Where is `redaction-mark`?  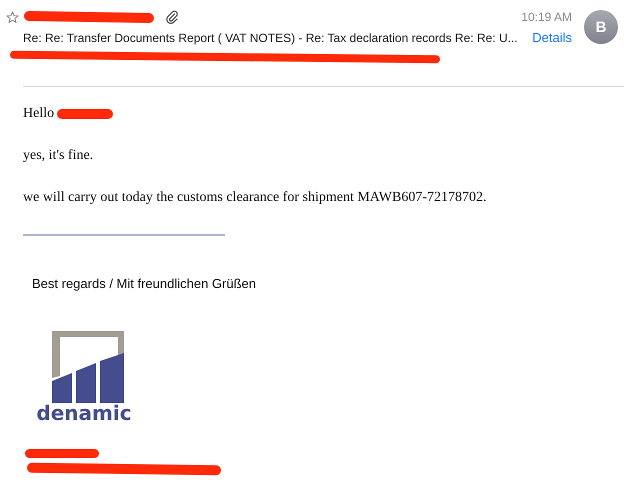
redaction-mark is located at coordinates (85, 114).